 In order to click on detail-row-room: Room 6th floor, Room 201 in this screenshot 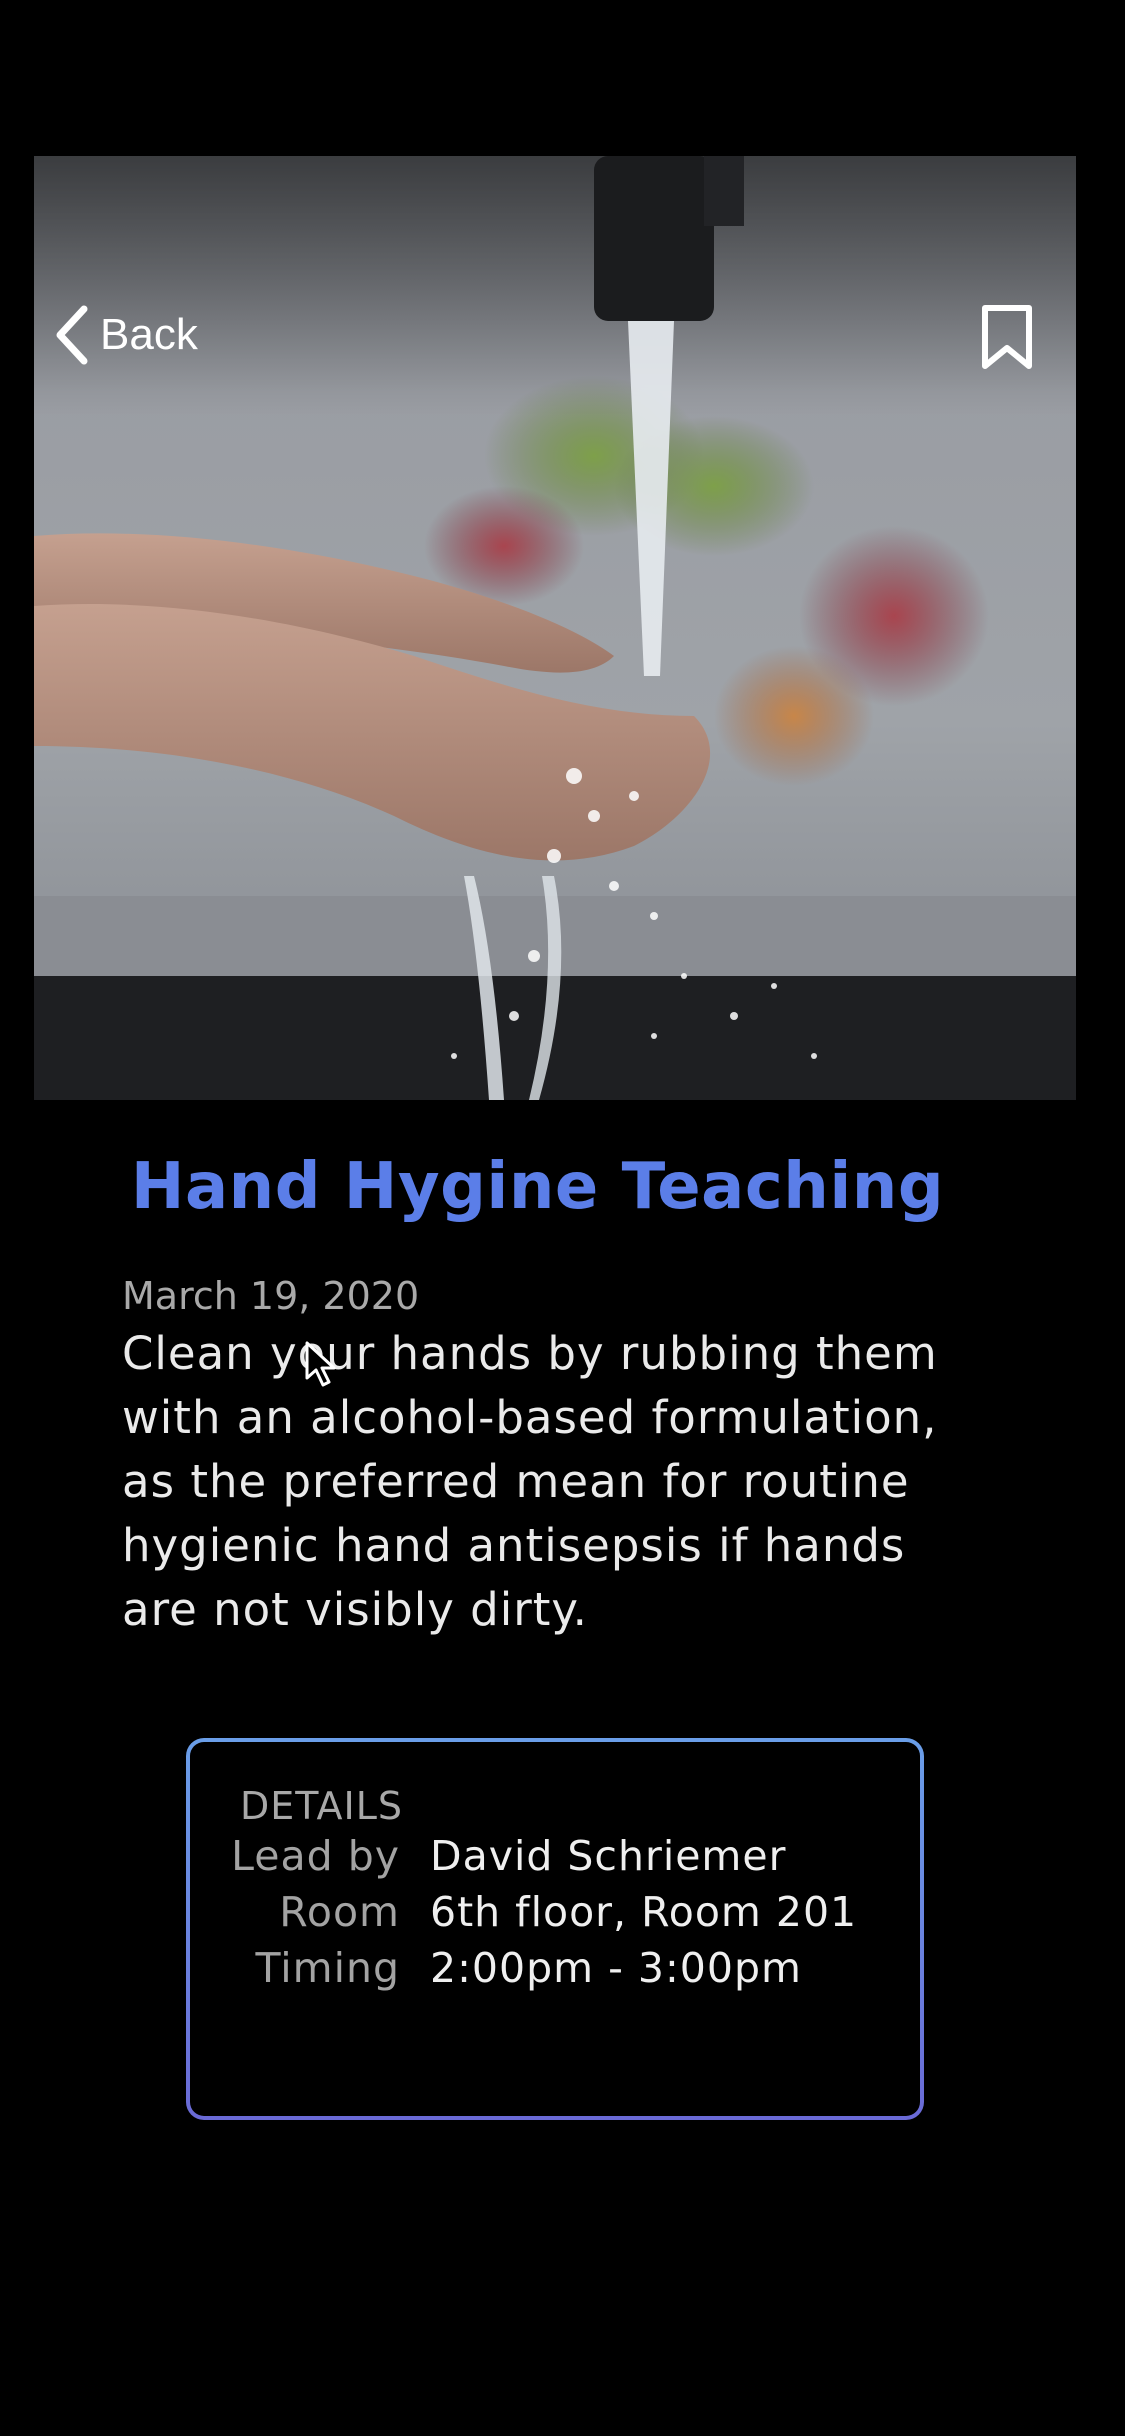, I will do `click(555, 1912)`.